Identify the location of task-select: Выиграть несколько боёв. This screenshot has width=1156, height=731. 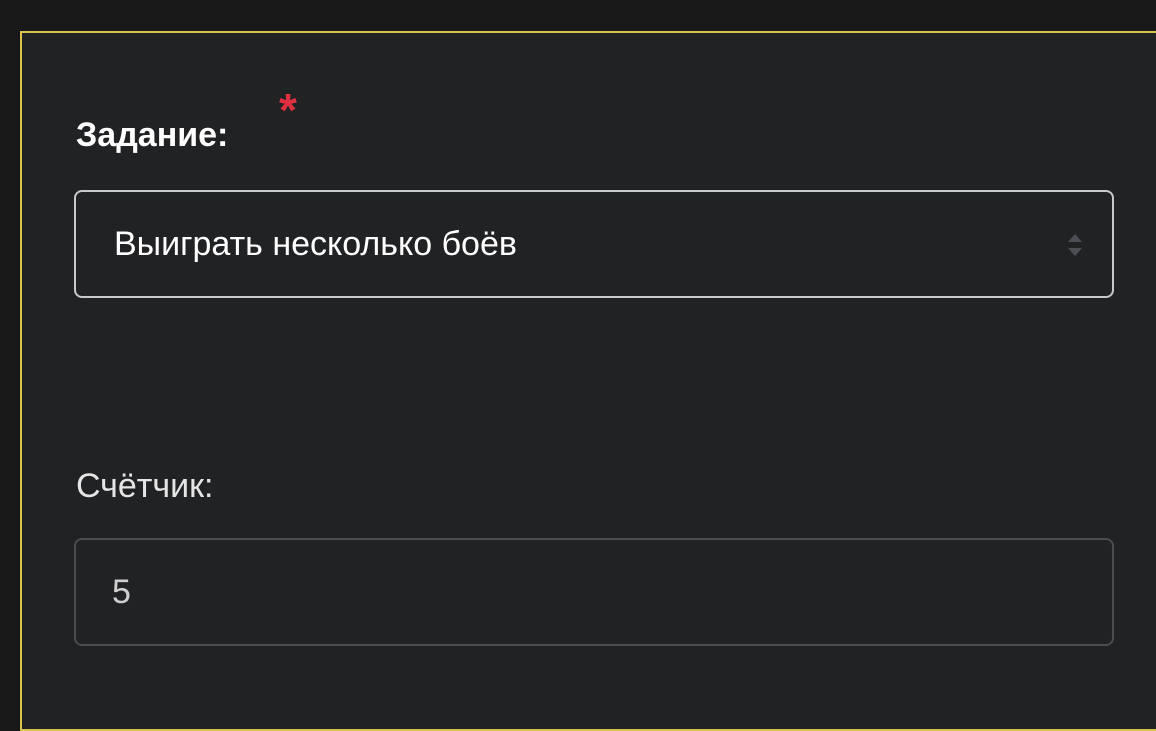
(594, 244).